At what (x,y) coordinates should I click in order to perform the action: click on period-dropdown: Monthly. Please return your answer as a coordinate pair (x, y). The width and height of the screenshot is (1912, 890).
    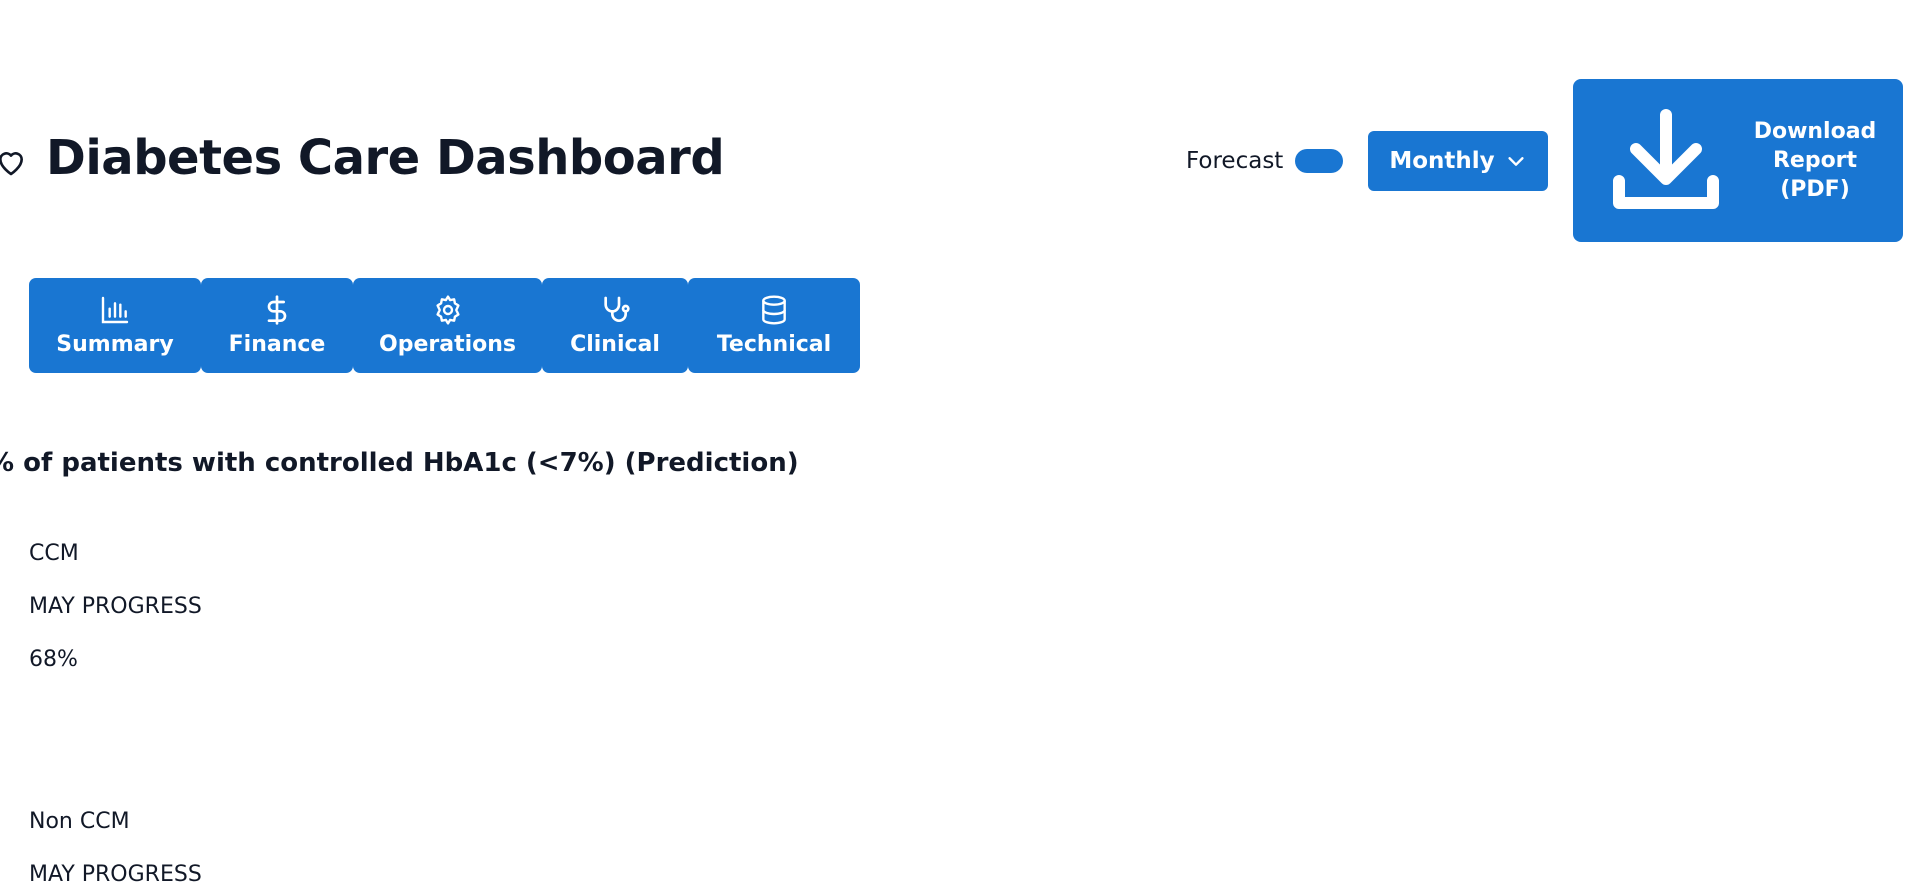
    Looking at the image, I should click on (1458, 161).